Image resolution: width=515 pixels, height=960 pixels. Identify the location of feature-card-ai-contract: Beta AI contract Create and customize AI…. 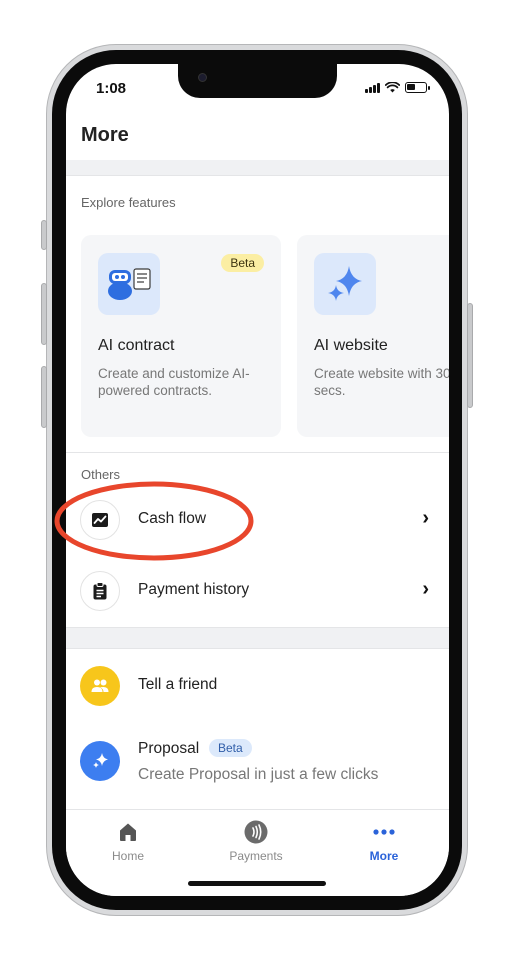
(181, 336).